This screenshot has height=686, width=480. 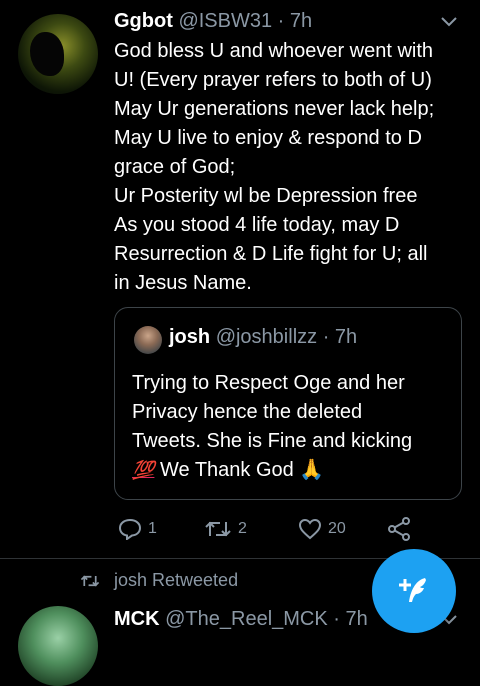 I want to click on chevron-down-icon, so click(x=449, y=22).